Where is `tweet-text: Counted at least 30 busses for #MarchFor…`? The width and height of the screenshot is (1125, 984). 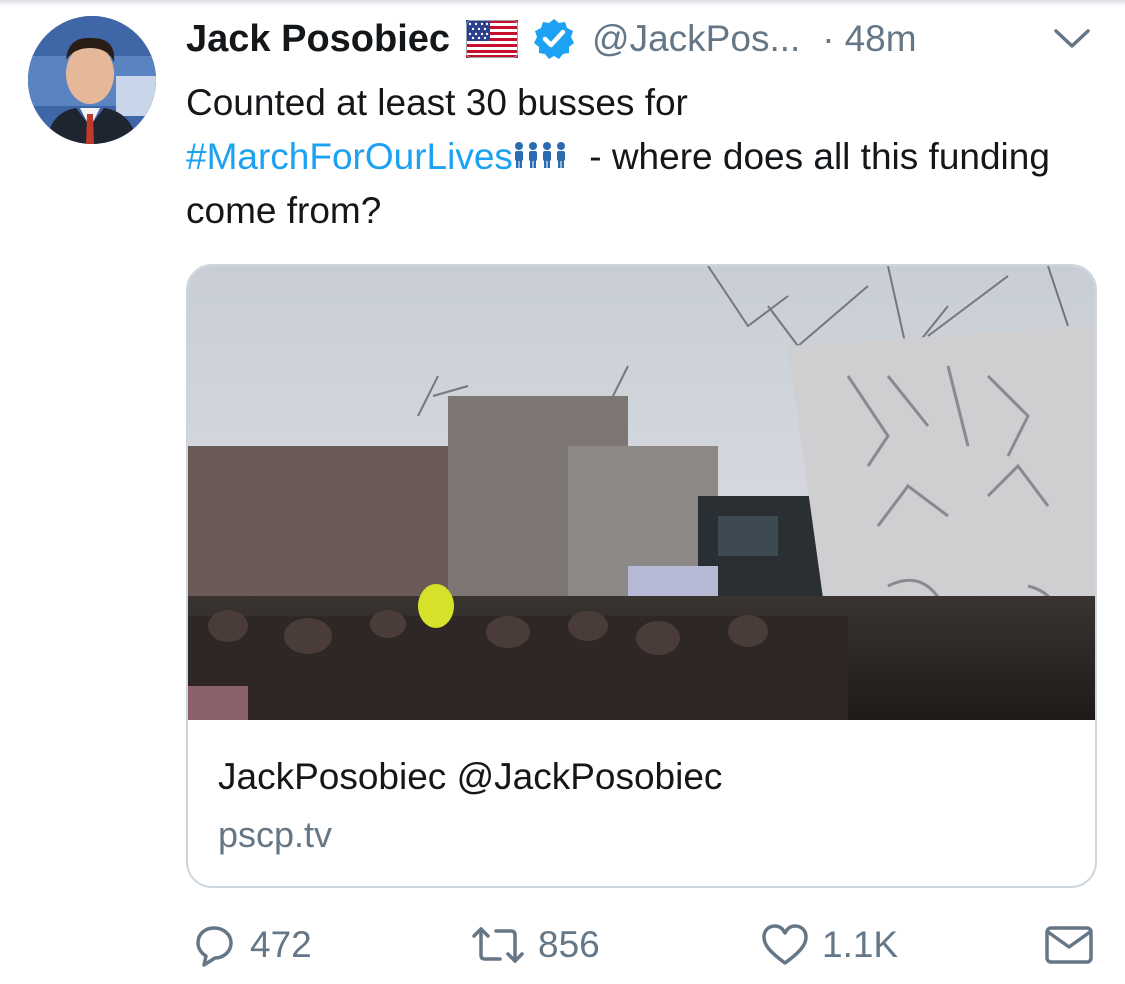 tweet-text: Counted at least 30 busses for #MarchFor… is located at coordinates (636, 157).